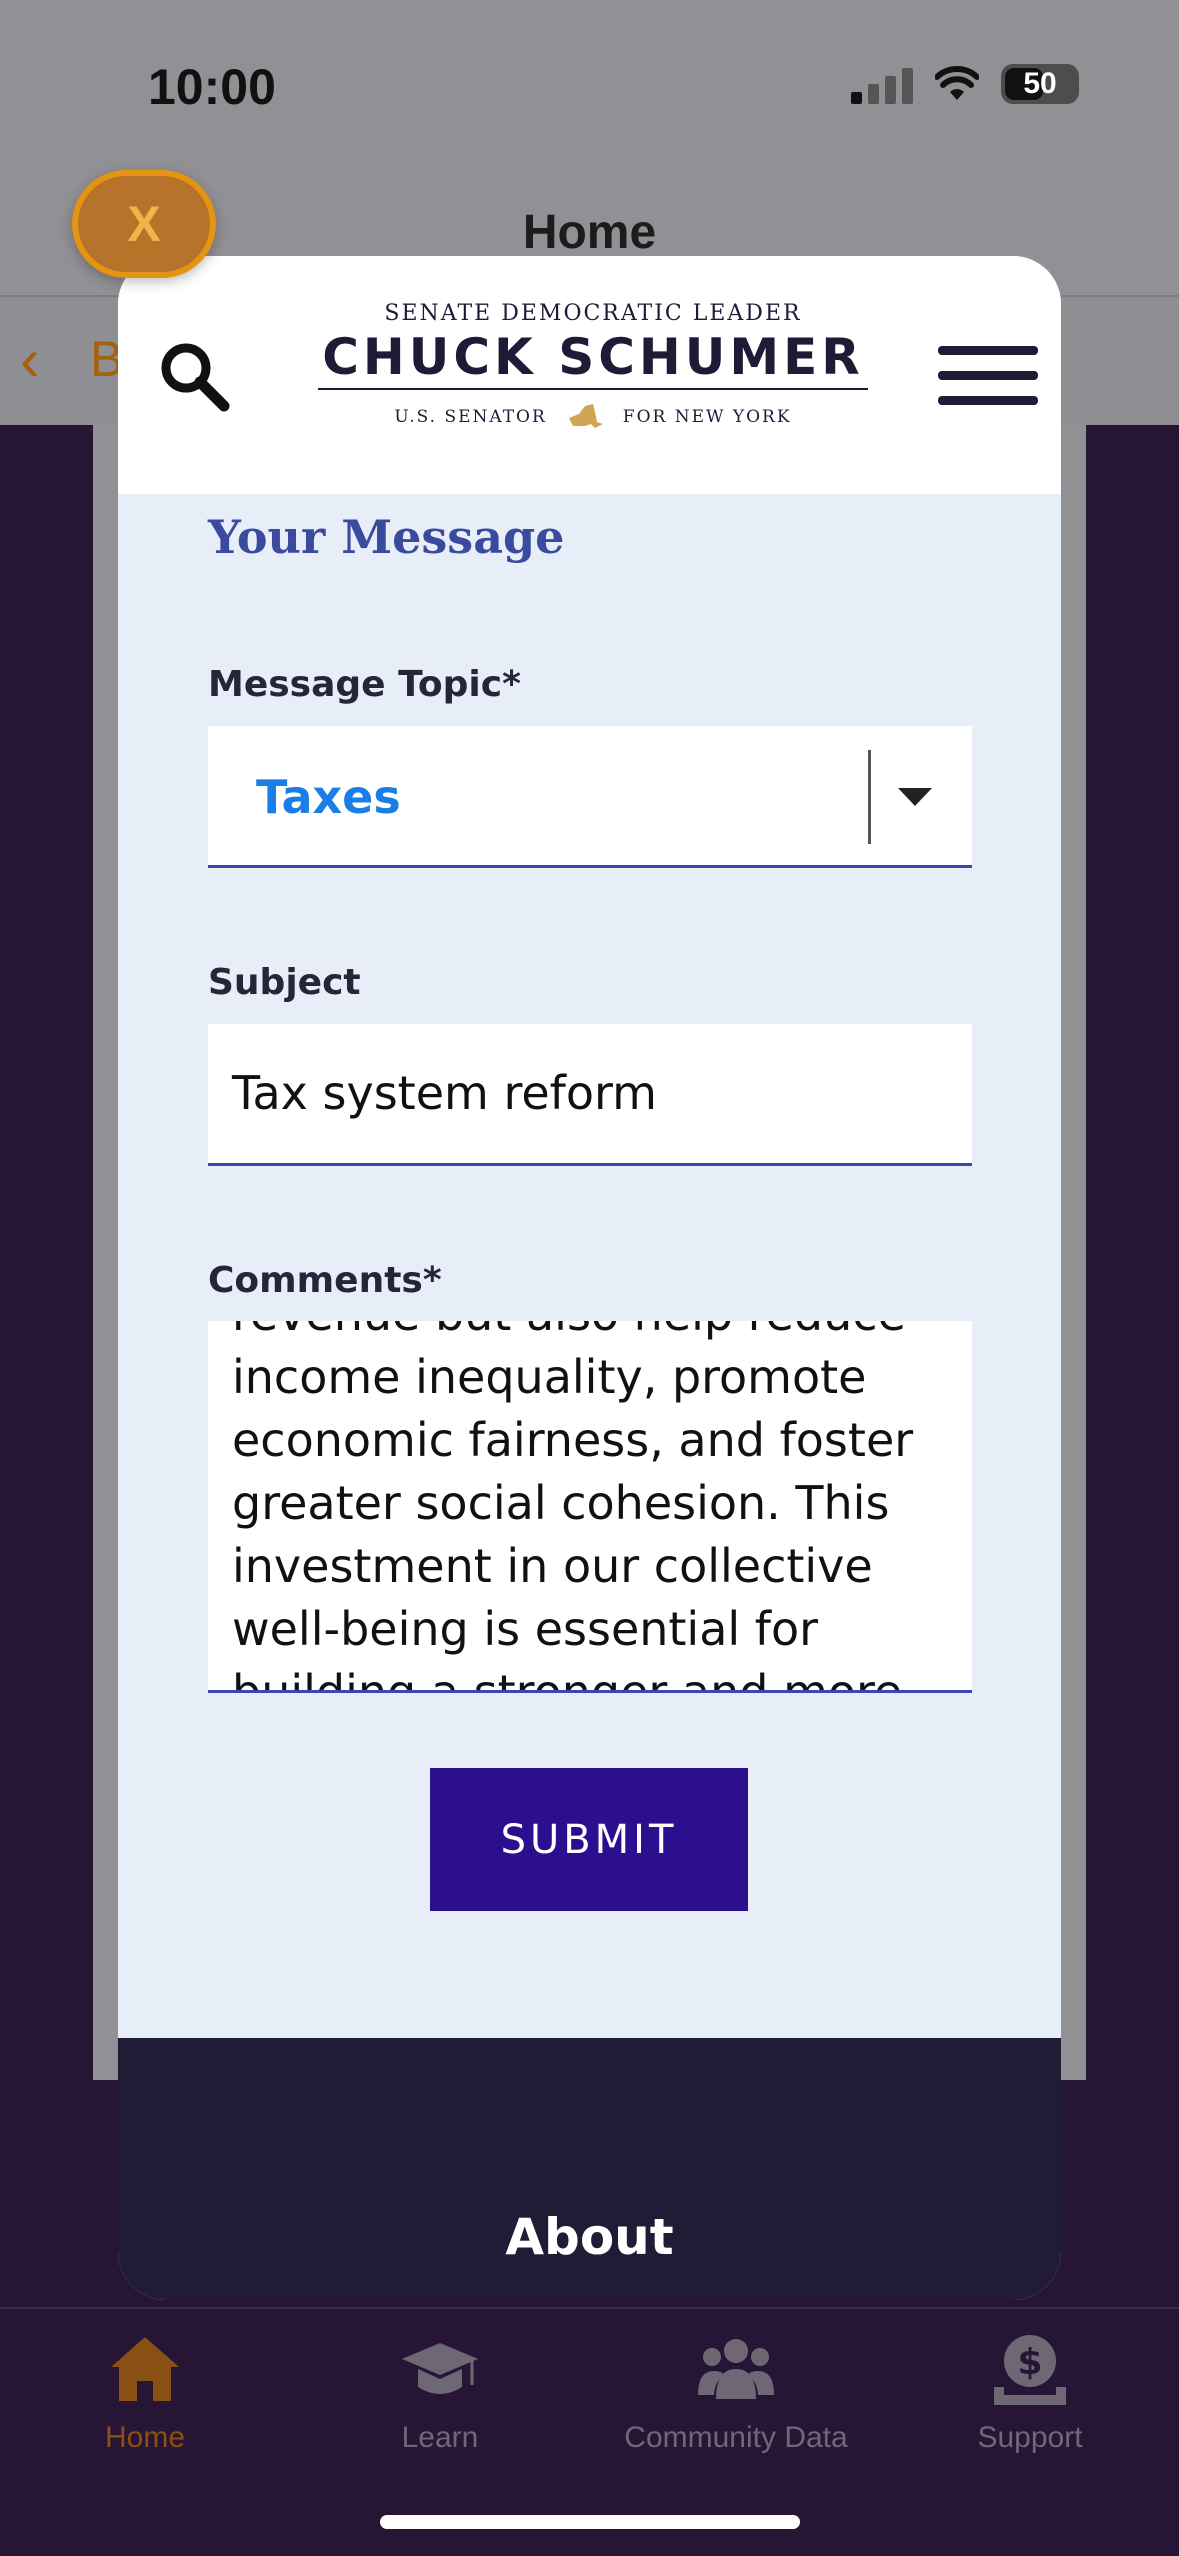 This screenshot has height=2556, width=1179. I want to click on hamburger-menu-icon, so click(988, 378).